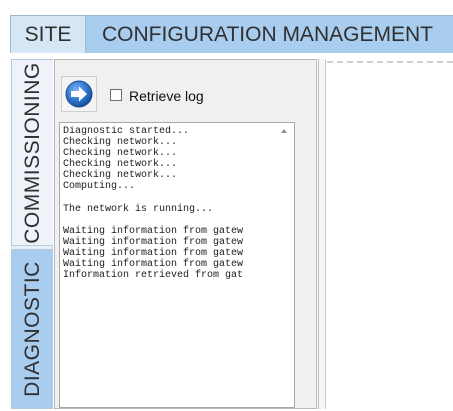 This screenshot has width=453, height=411. I want to click on top-tab-bar: SITE CONFIGURATION MANAGEMENT, so click(226, 26).